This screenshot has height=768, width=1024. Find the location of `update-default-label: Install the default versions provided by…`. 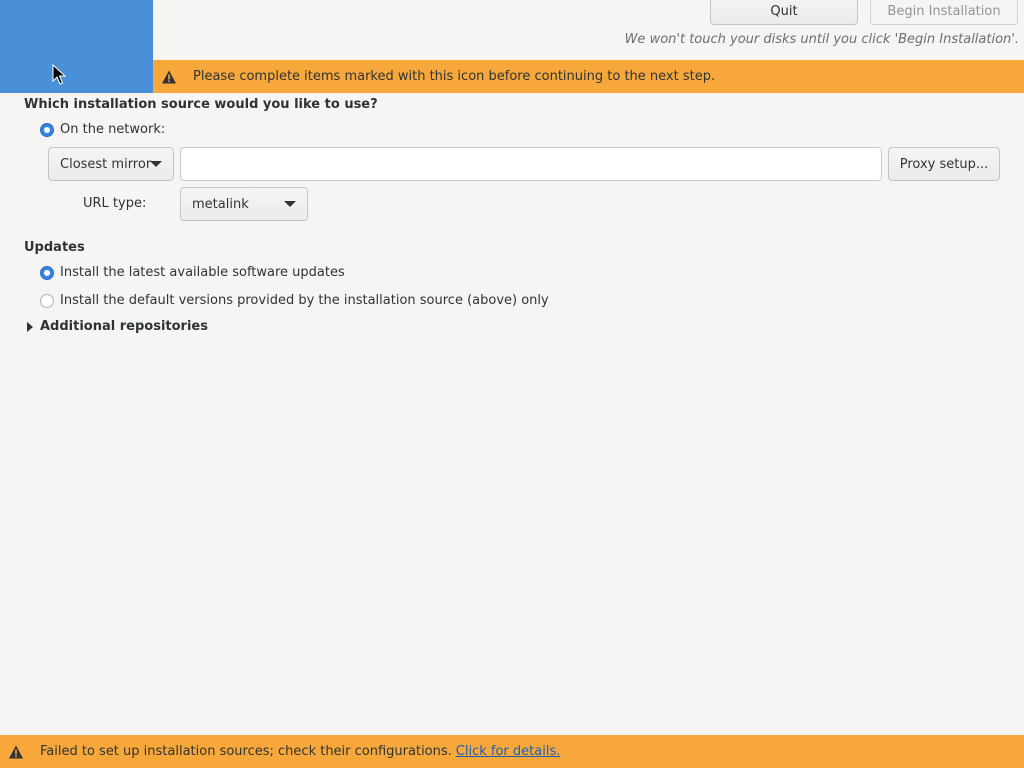

update-default-label: Install the default versions provided by… is located at coordinates (304, 300).